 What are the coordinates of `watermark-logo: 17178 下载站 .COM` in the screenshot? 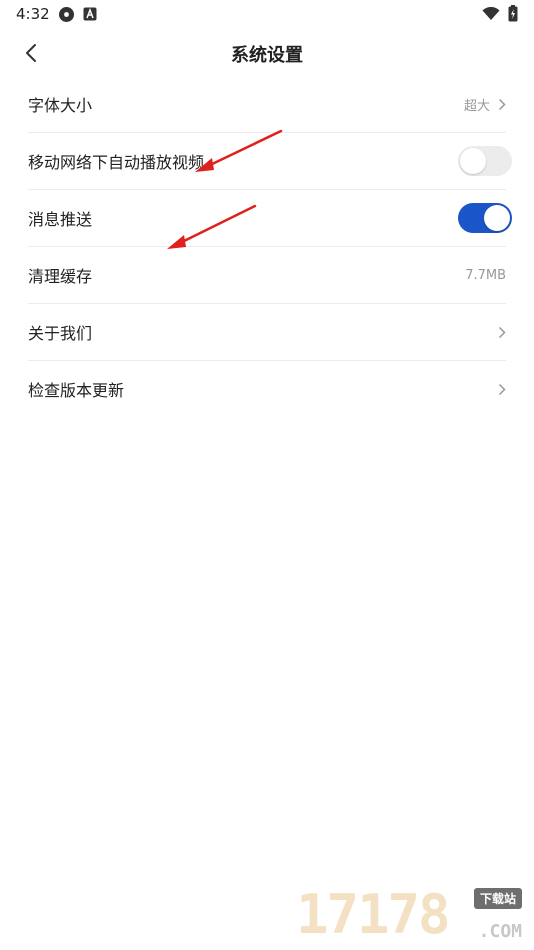 It's located at (411, 914).